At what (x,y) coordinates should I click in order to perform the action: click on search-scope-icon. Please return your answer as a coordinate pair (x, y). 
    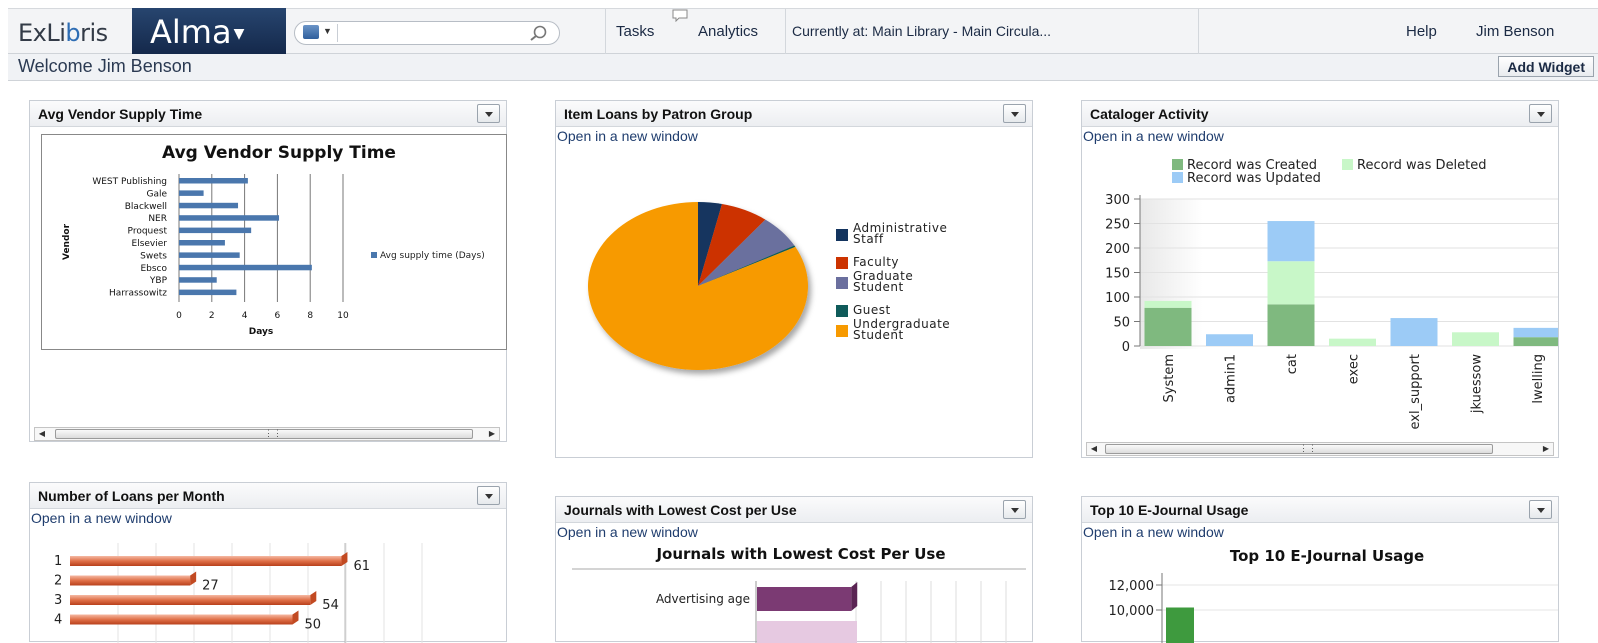
    Looking at the image, I should click on (311, 32).